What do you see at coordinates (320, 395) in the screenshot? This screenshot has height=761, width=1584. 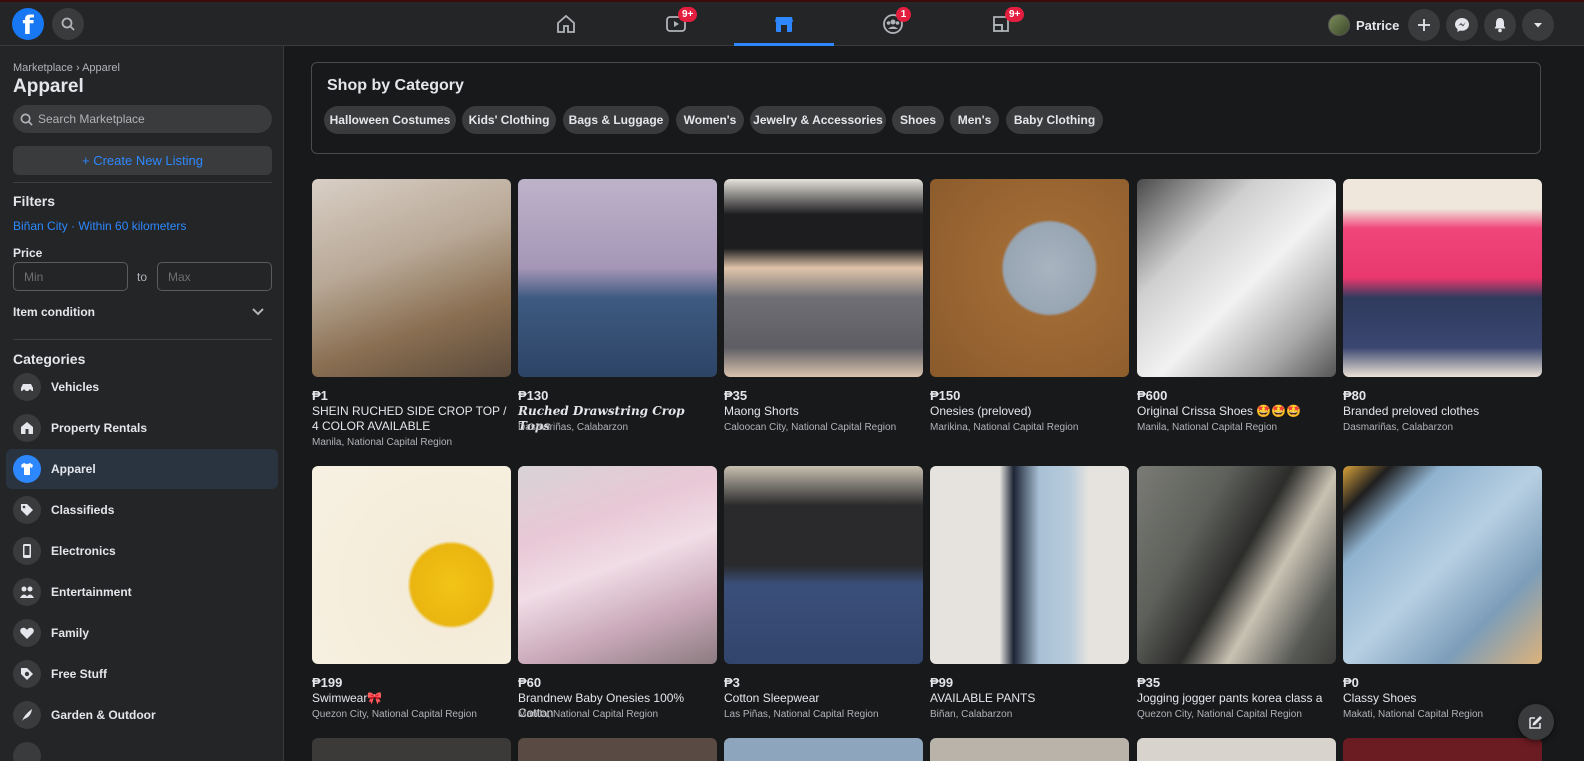 I see `listing-price: ₱1` at bounding box center [320, 395].